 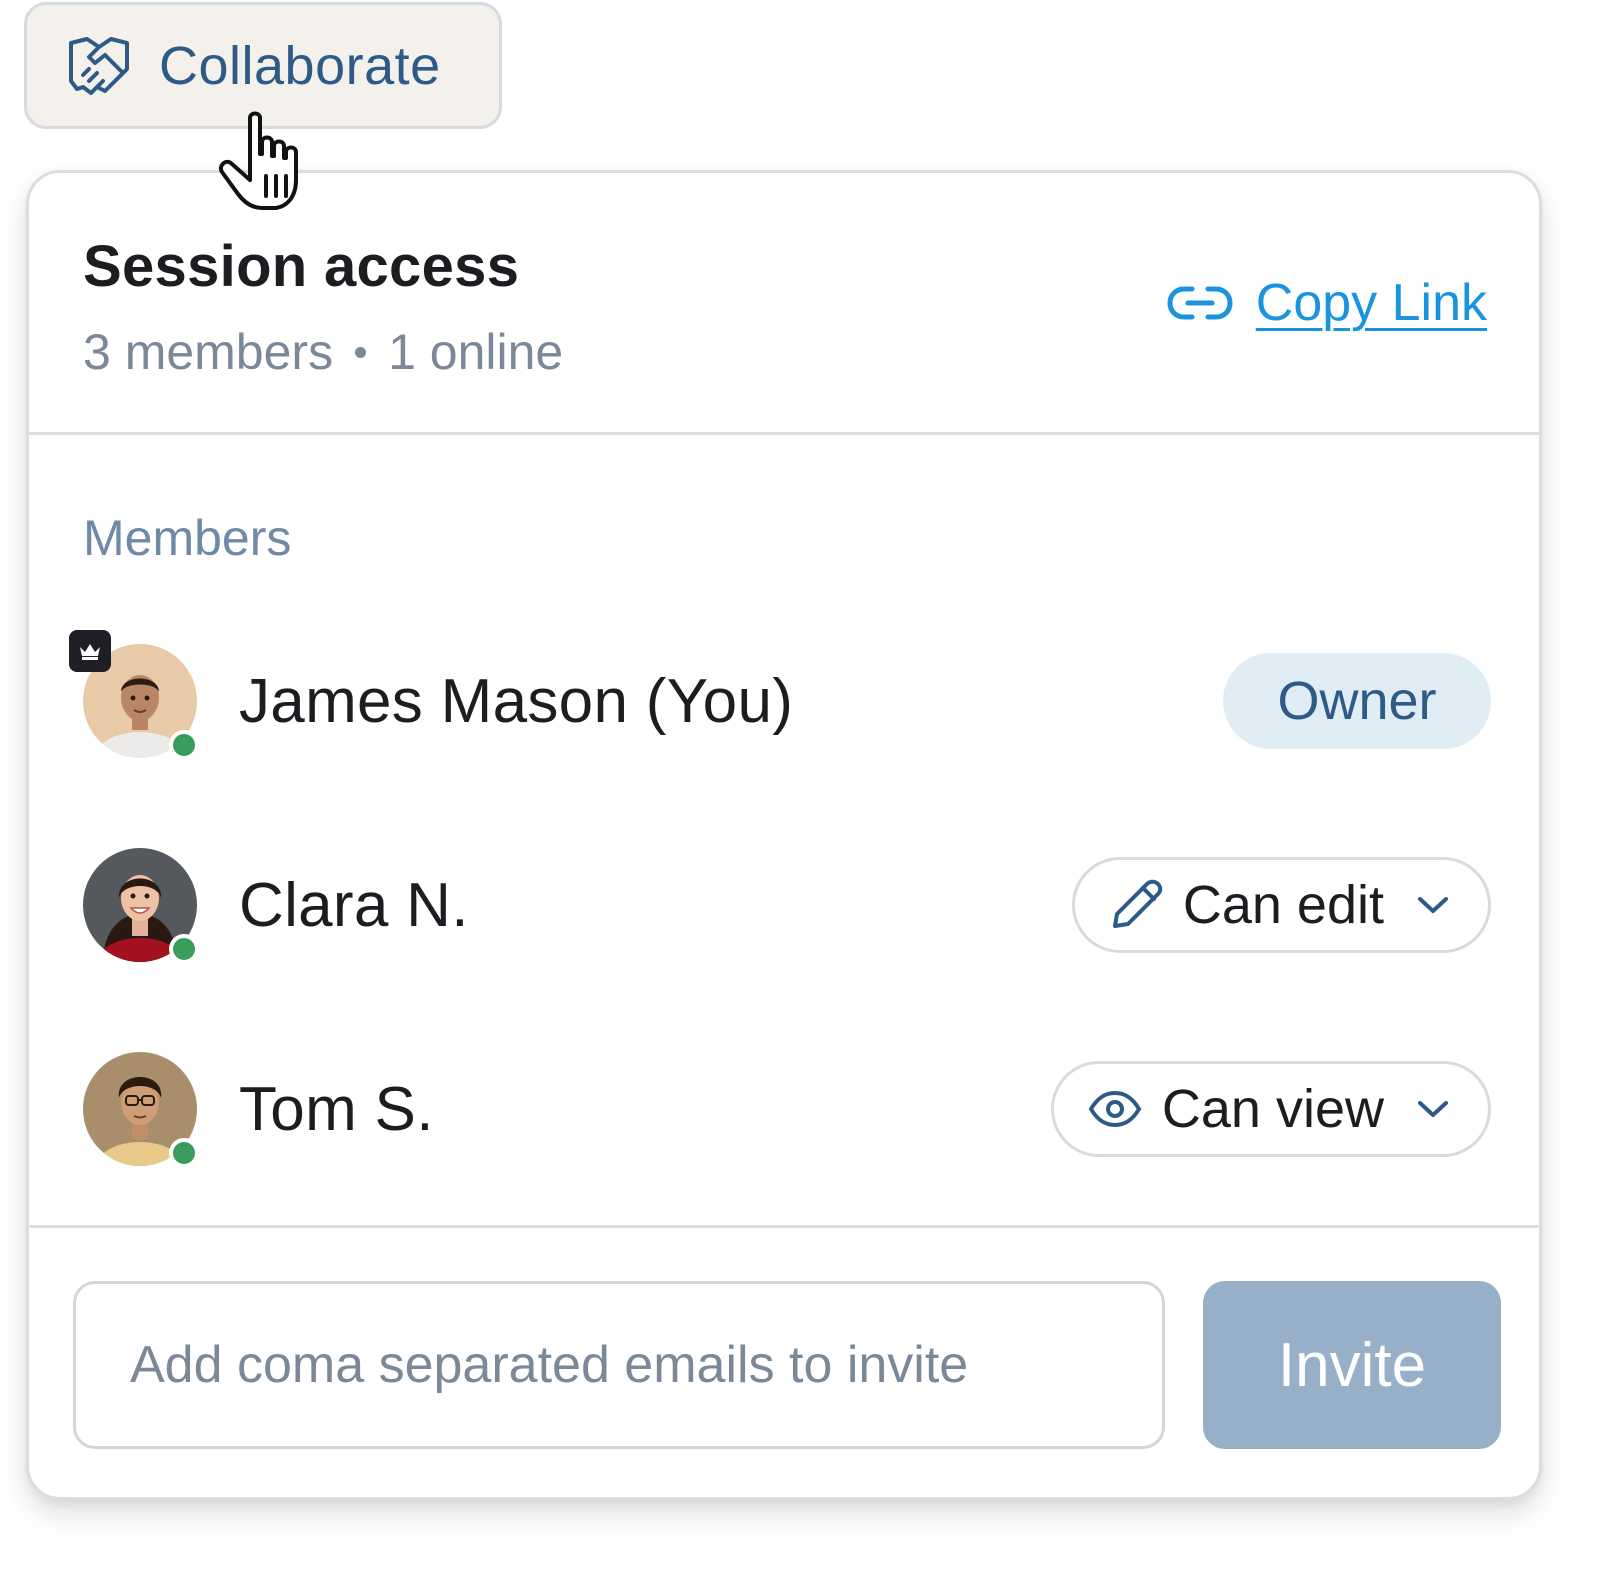 What do you see at coordinates (1371, 303) in the screenshot?
I see `copy-link-label: Copy Link` at bounding box center [1371, 303].